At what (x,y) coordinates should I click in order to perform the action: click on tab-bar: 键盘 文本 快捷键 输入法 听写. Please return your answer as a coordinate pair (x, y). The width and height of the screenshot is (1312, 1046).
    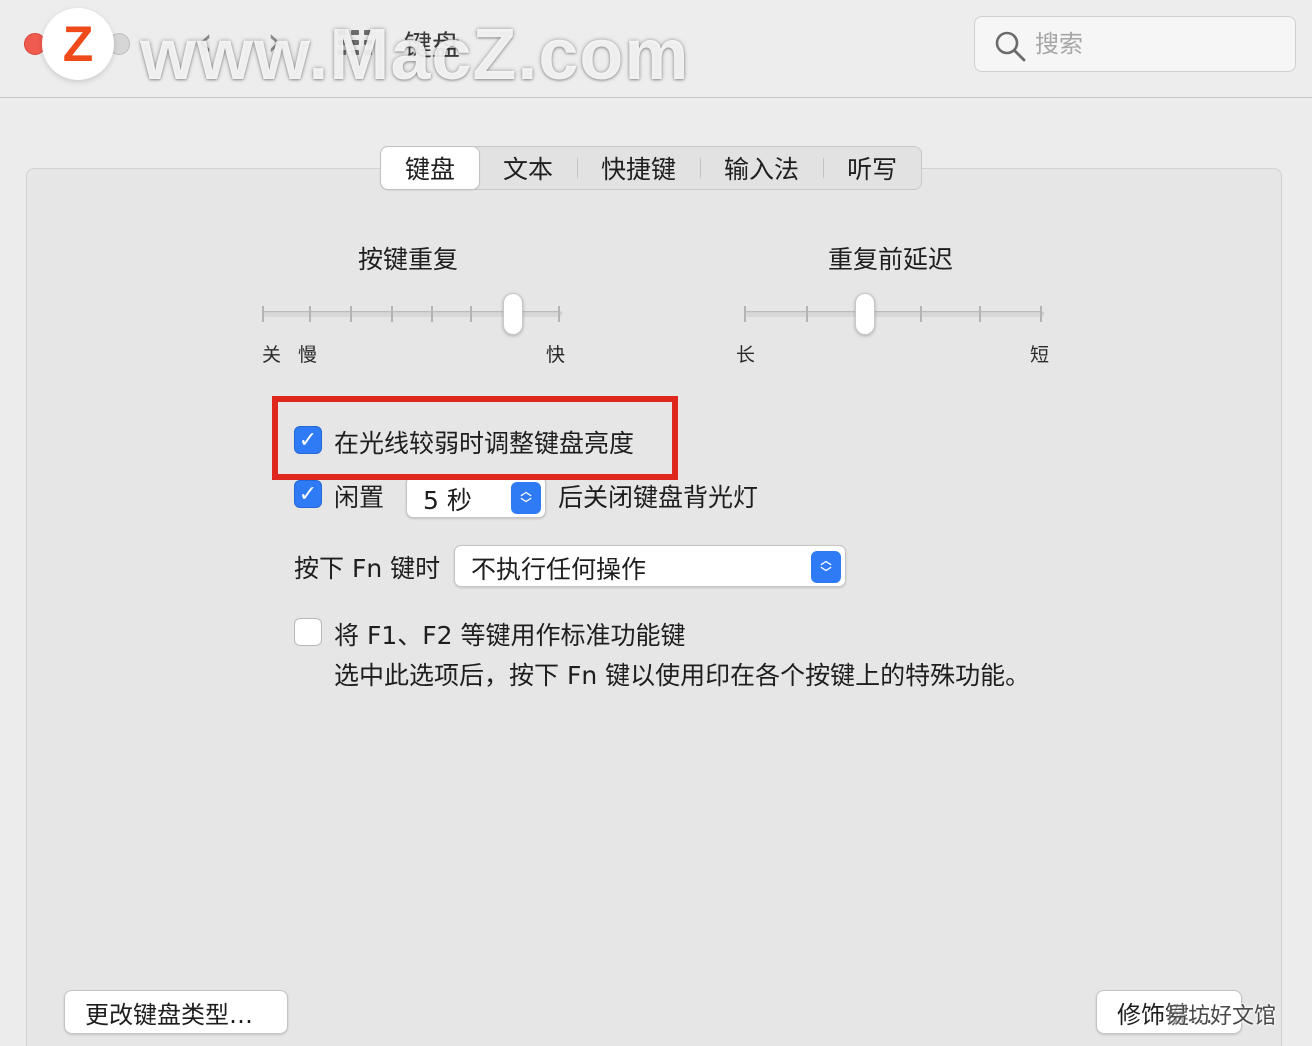
    Looking at the image, I should click on (651, 168).